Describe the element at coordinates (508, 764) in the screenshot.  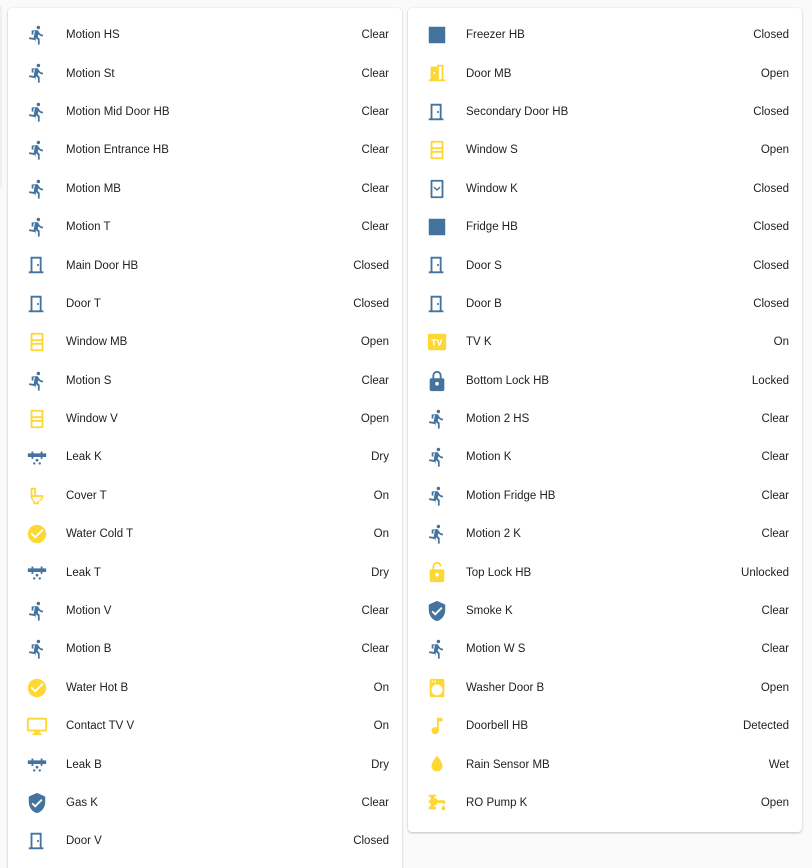
I see `entity-name: Rain Sensor MB` at that location.